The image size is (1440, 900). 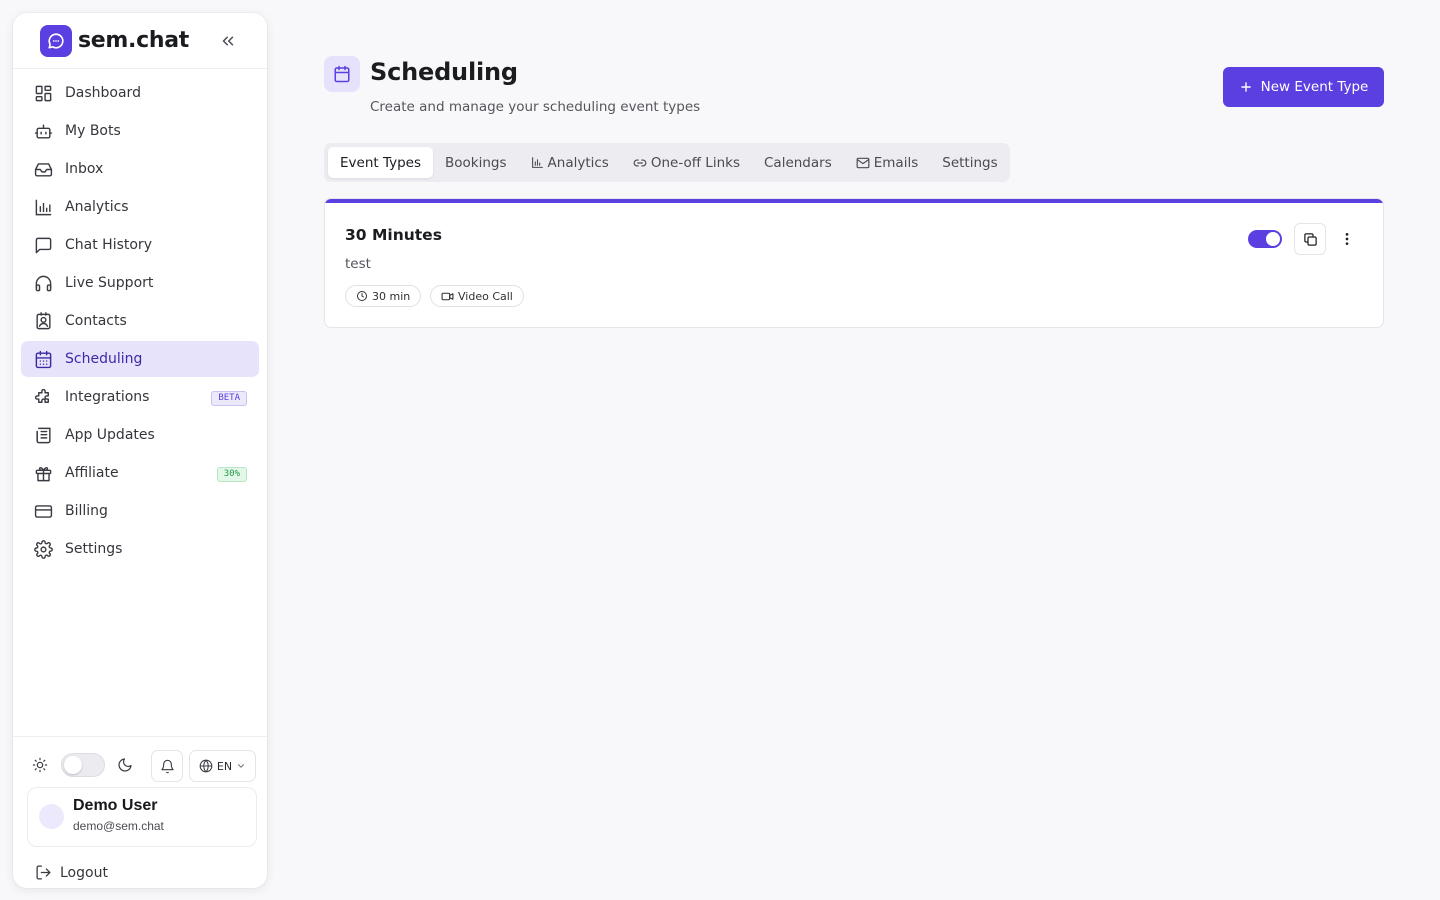 I want to click on collapse-sidebar-button, so click(x=228, y=41).